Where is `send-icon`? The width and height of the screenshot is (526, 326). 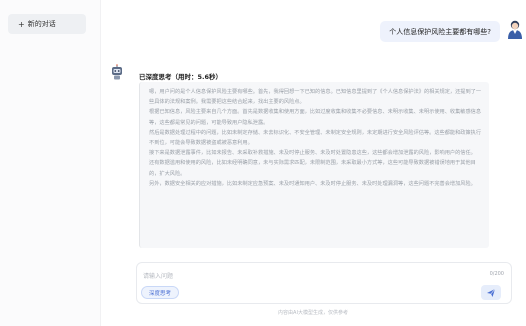
send-icon is located at coordinates (491, 292).